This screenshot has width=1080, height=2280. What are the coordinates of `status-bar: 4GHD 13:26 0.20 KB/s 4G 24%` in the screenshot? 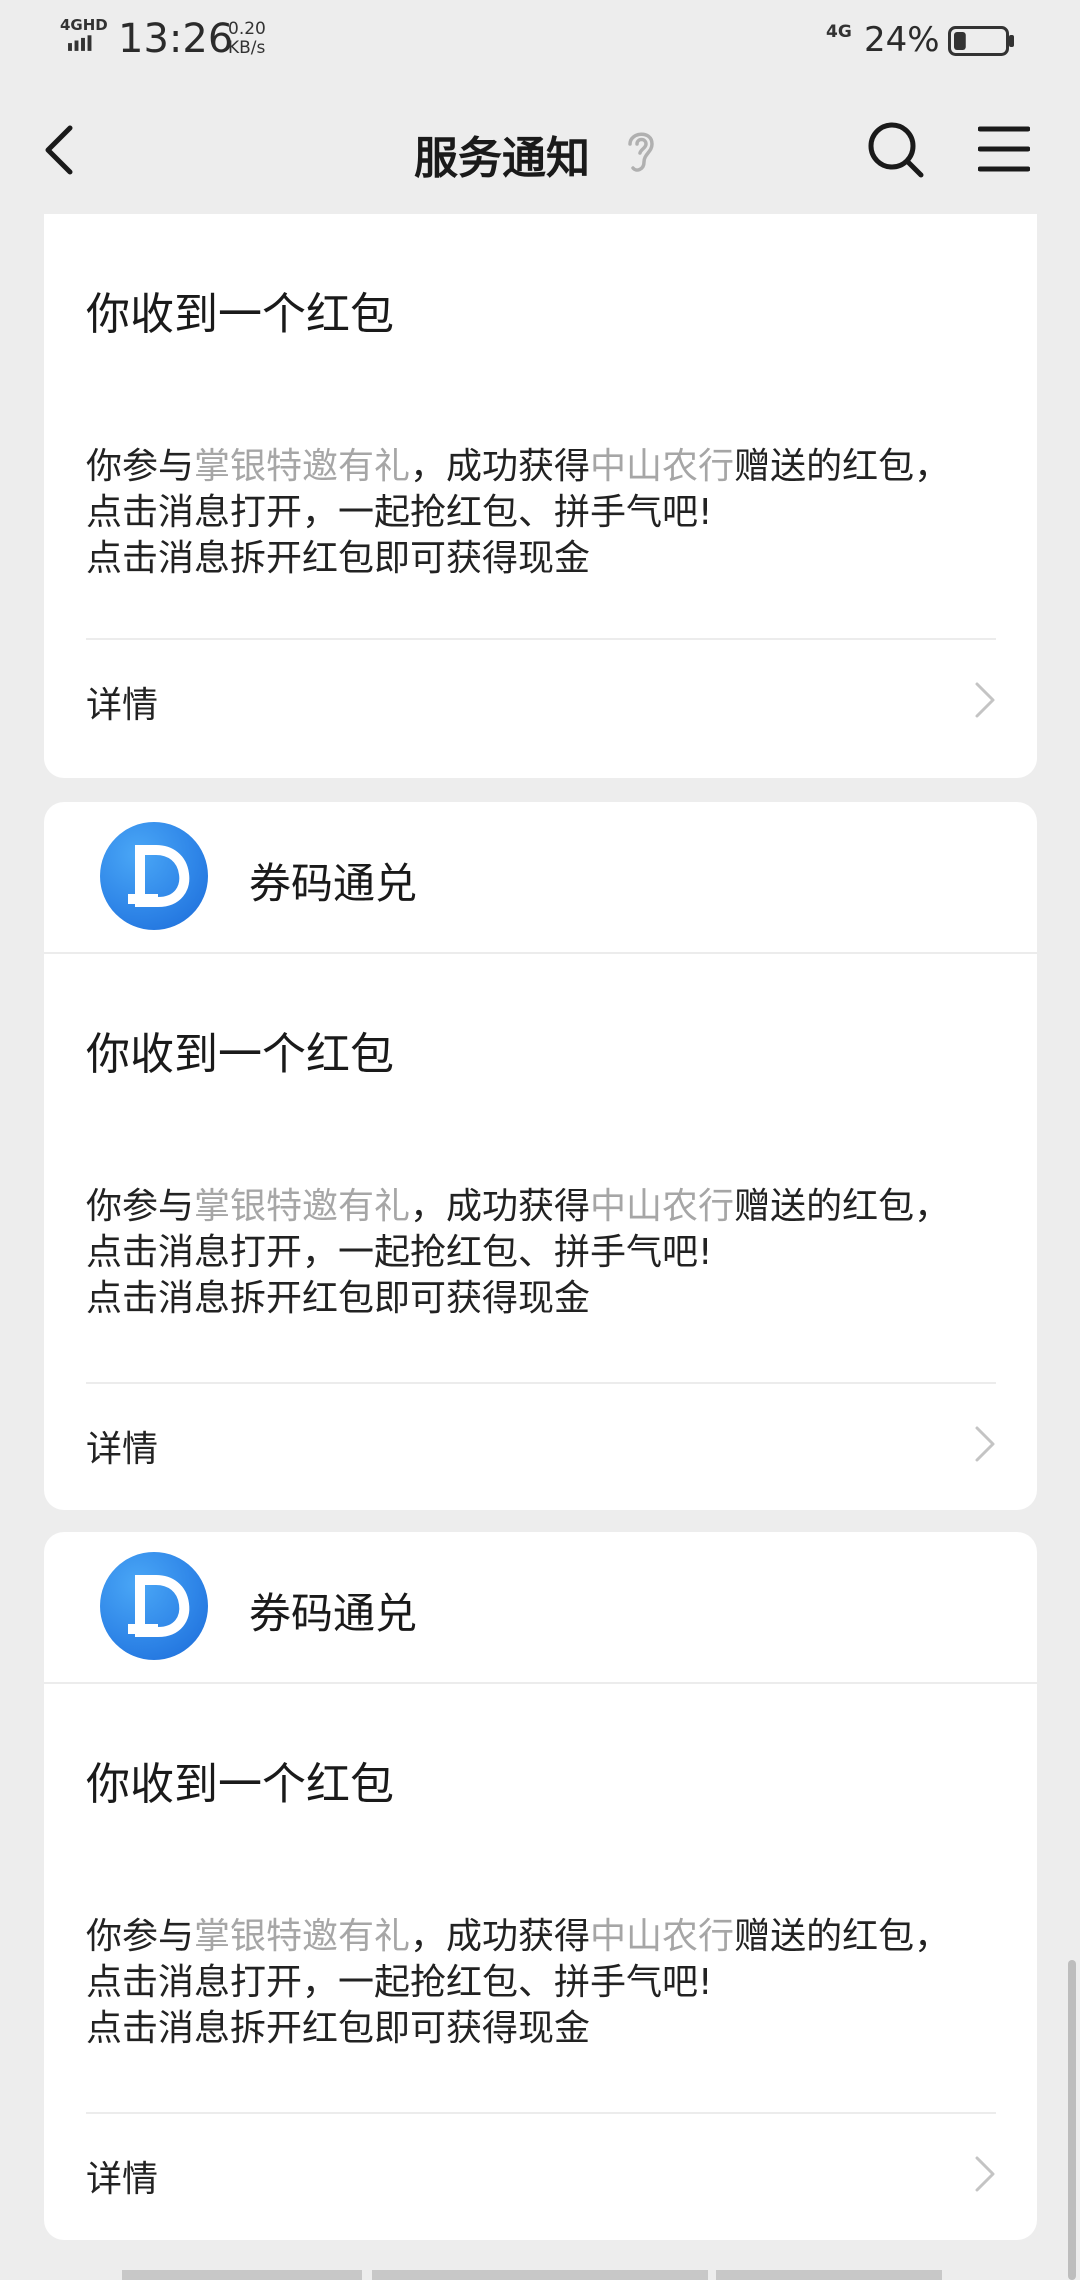 It's located at (540, 42).